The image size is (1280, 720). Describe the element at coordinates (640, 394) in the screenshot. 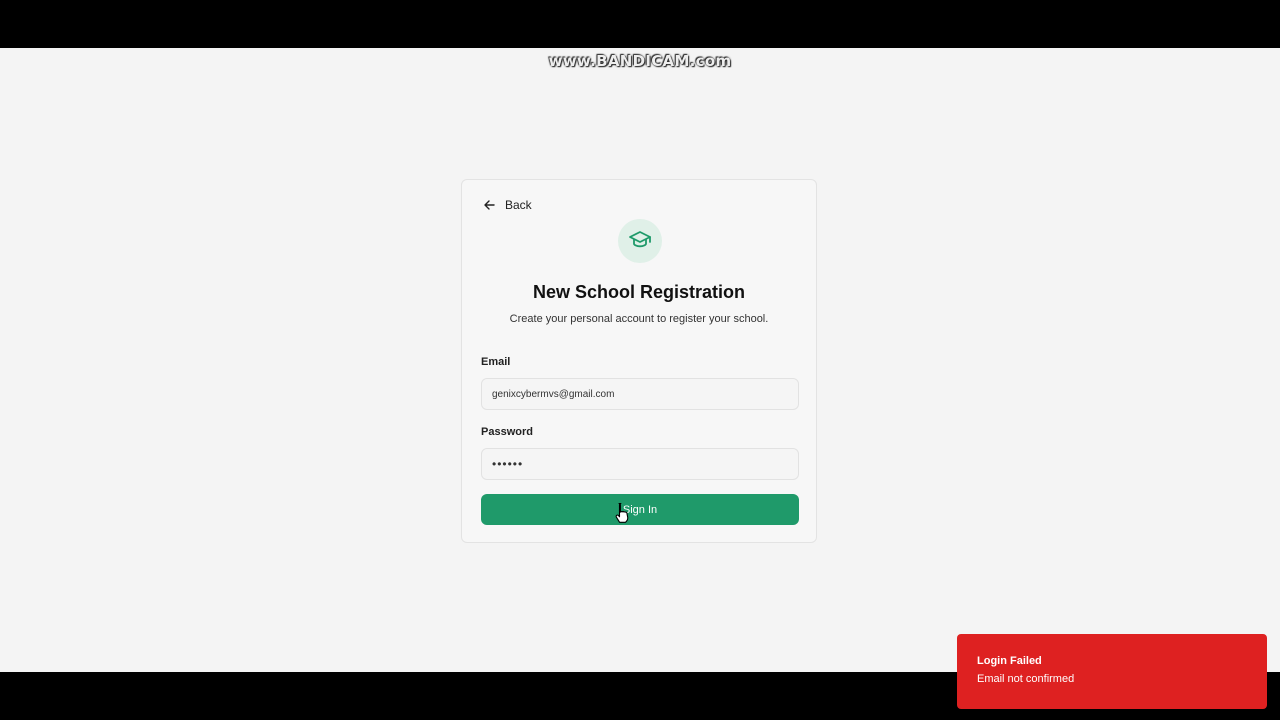

I see `email-field: genixcybermvs@gmail.com` at that location.